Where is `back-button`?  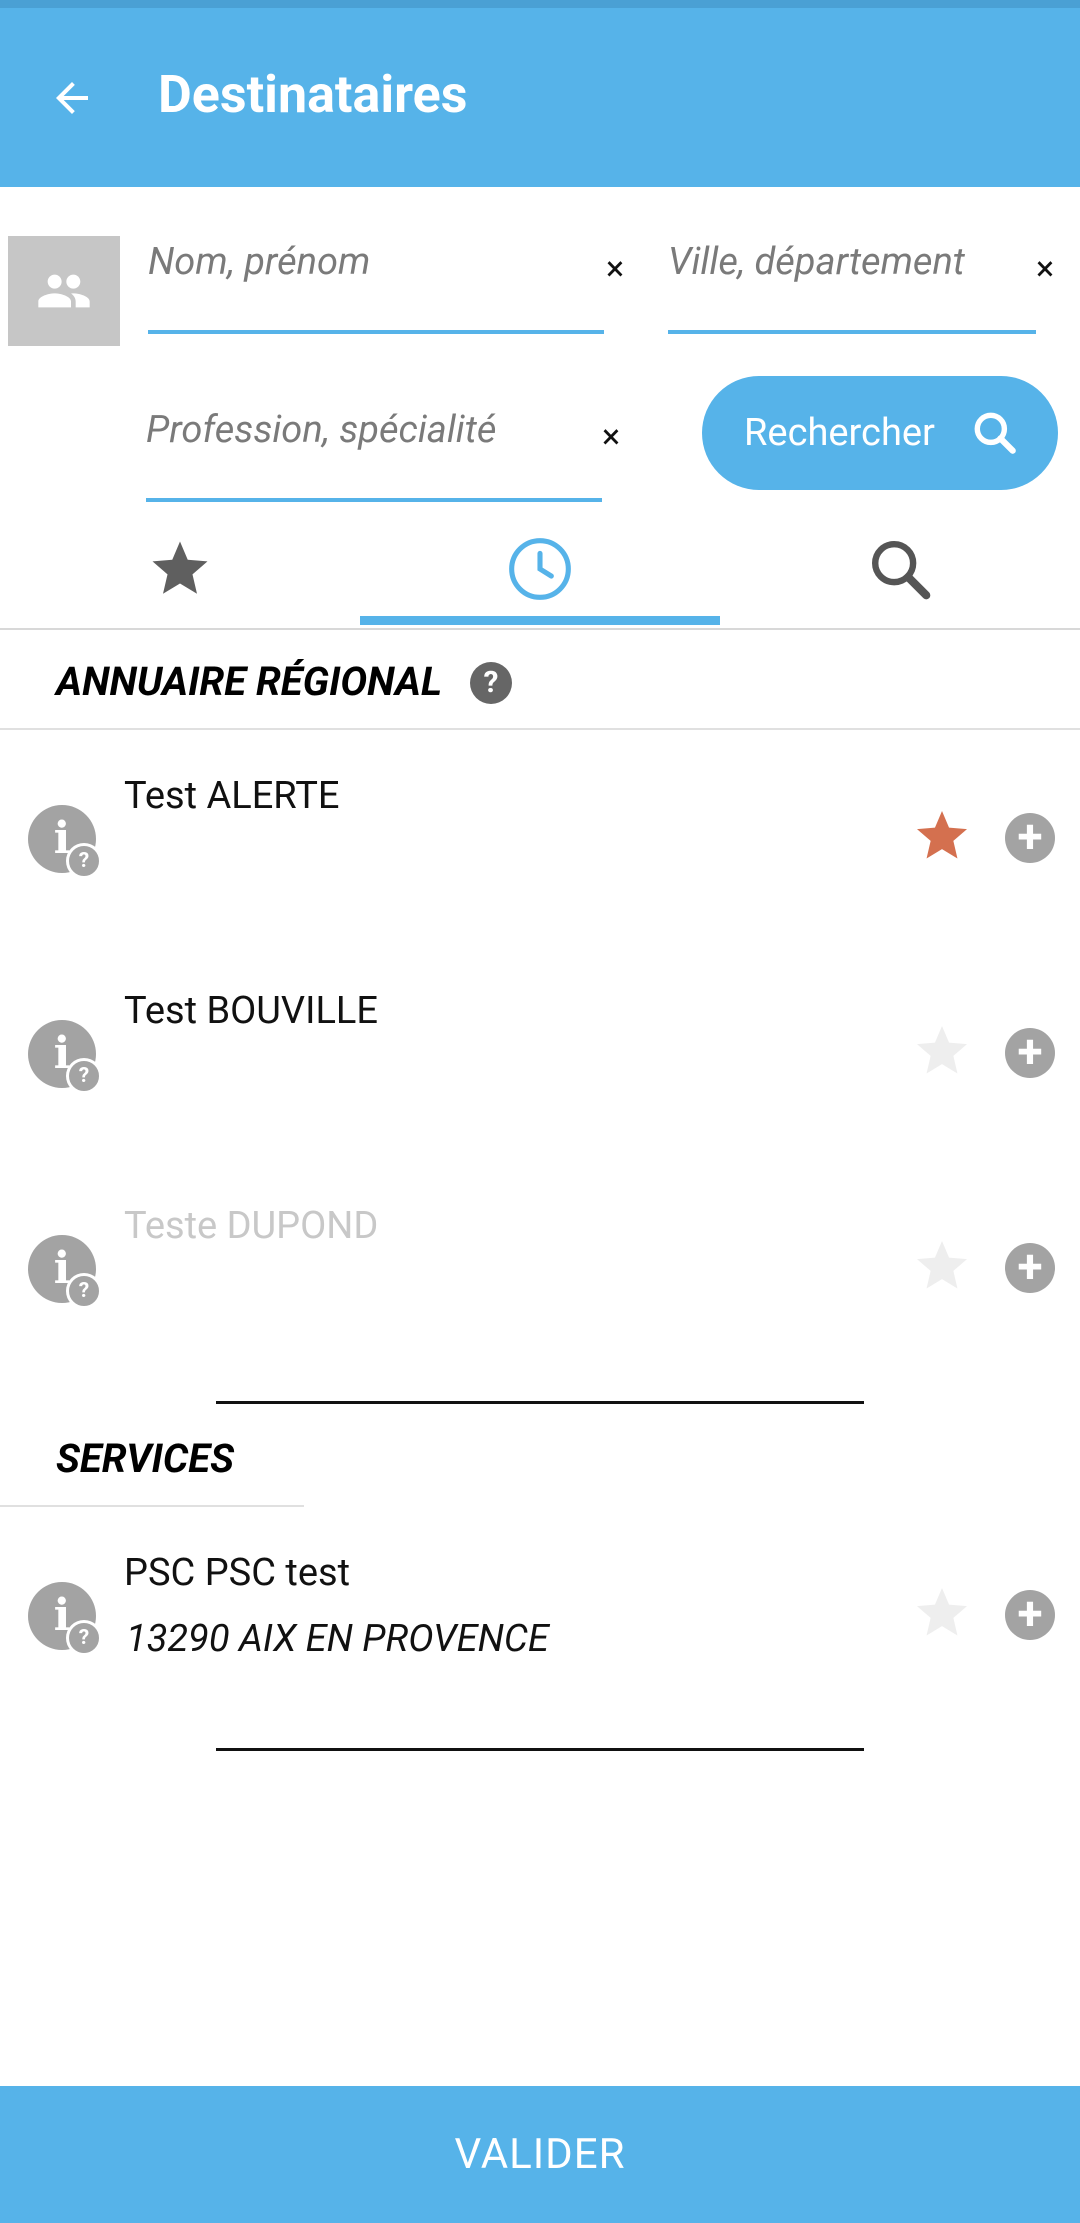 back-button is located at coordinates (72, 98).